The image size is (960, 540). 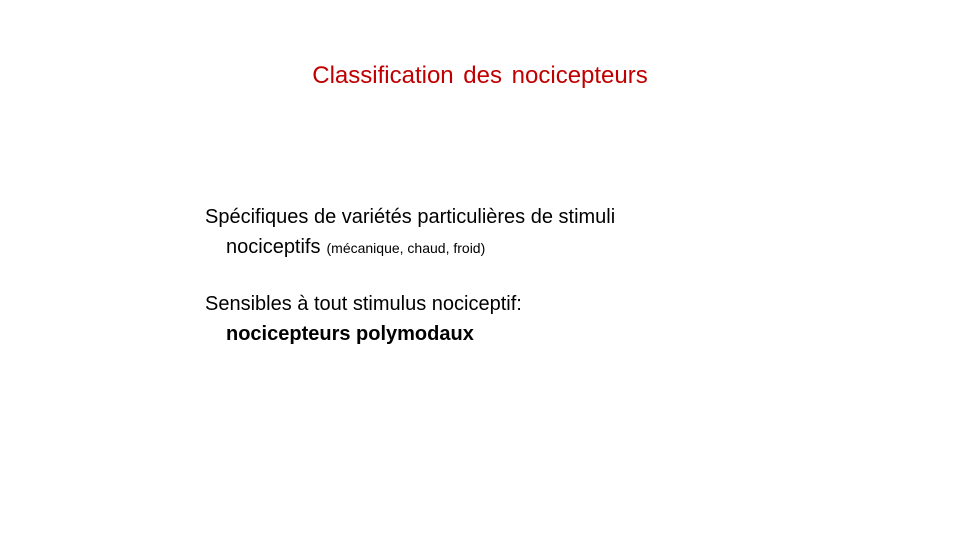 I want to click on slide-title: Classification des nocicepteurs, so click(x=480, y=75).